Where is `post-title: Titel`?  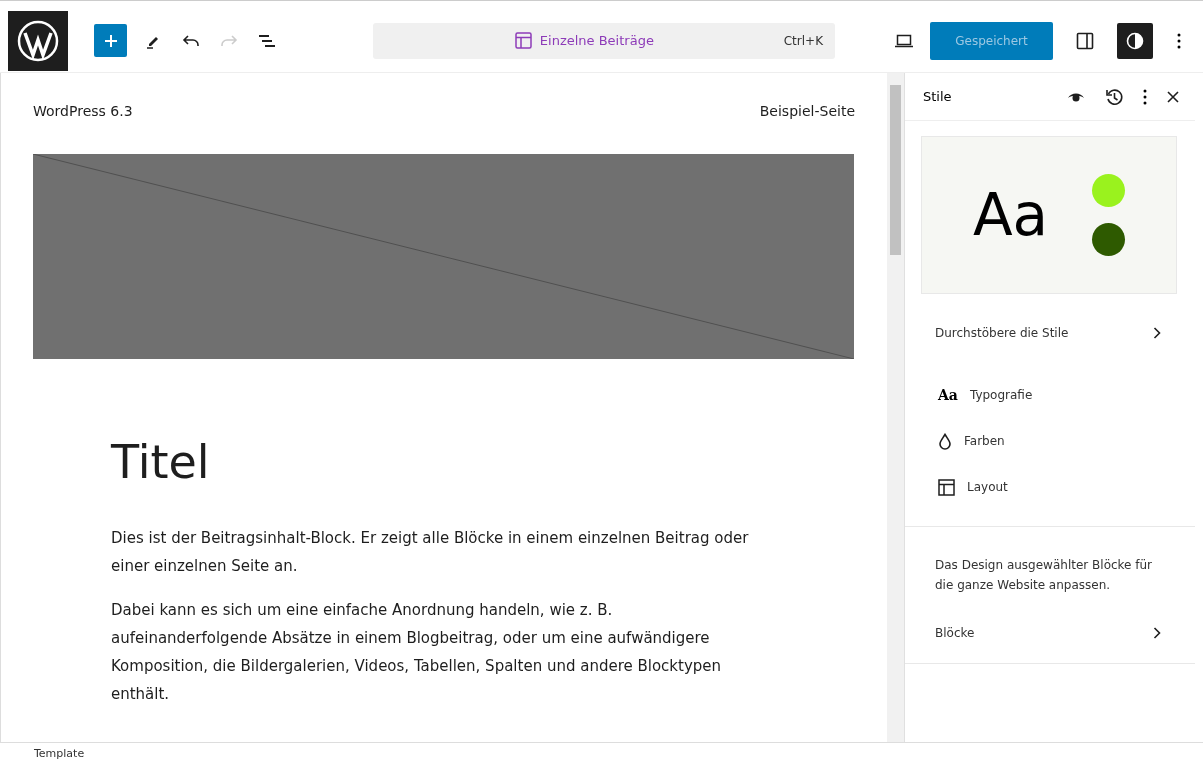
post-title: Titel is located at coordinates (161, 462).